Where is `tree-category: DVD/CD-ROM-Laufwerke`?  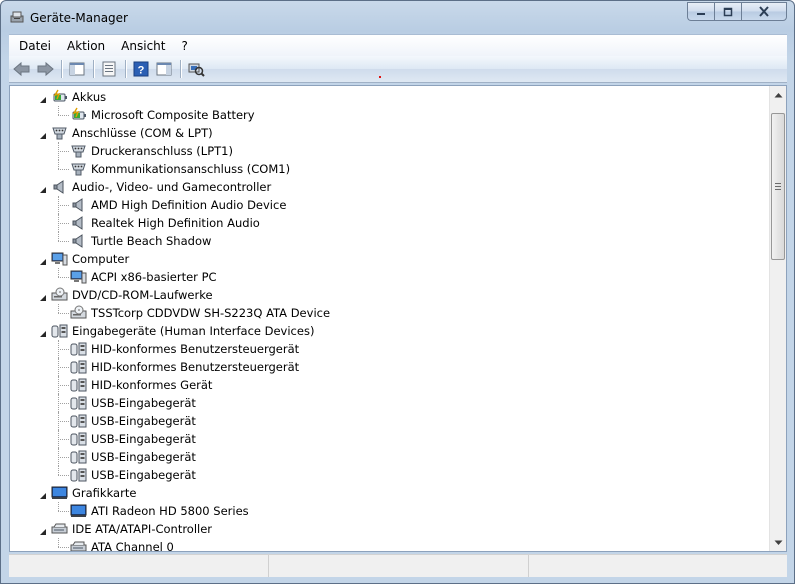
tree-category: DVD/CD-ROM-Laufwerke is located at coordinates (132, 295).